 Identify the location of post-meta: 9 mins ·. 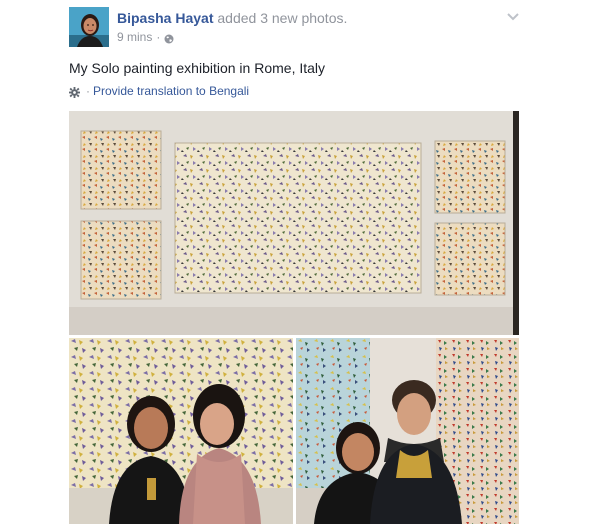
(145, 37).